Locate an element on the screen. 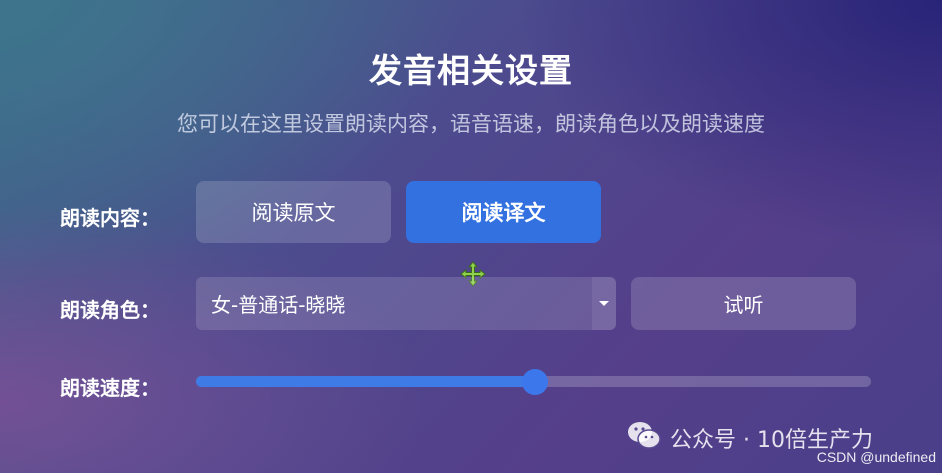 The image size is (942, 473). speed-slider-thumb is located at coordinates (534, 381).